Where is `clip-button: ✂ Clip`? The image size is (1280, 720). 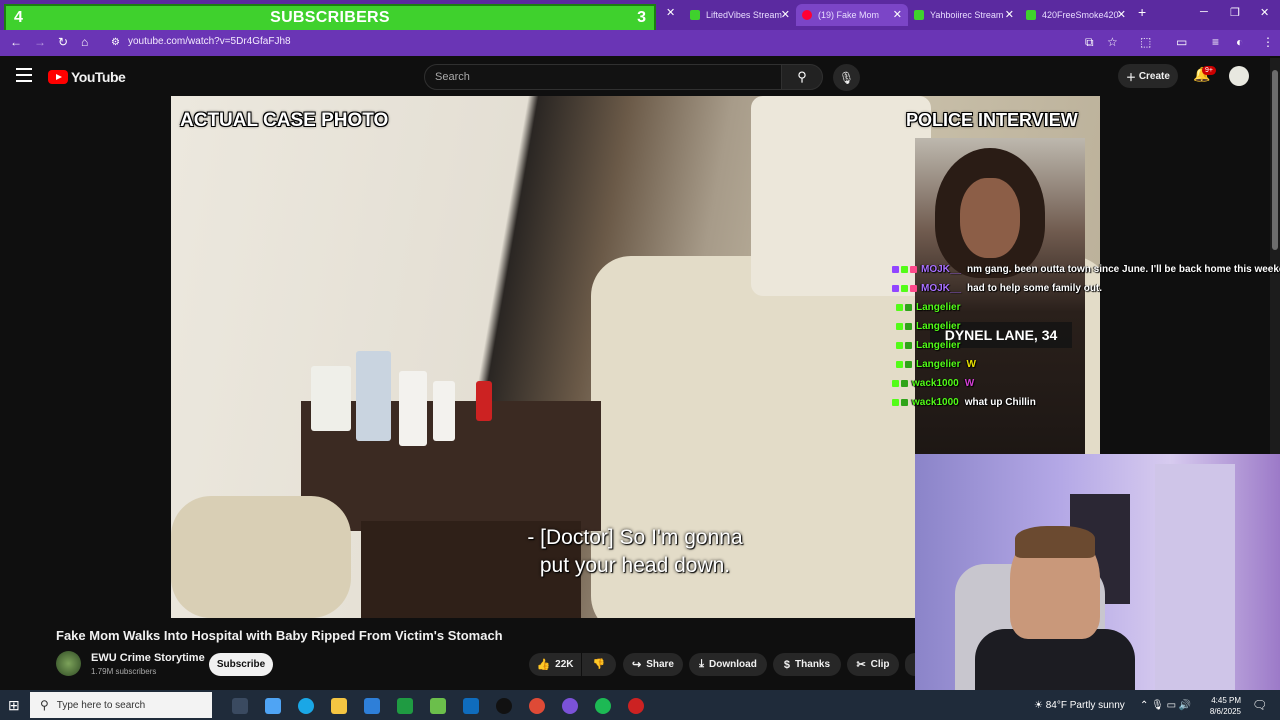
clip-button: ✂ Clip is located at coordinates (873, 664).